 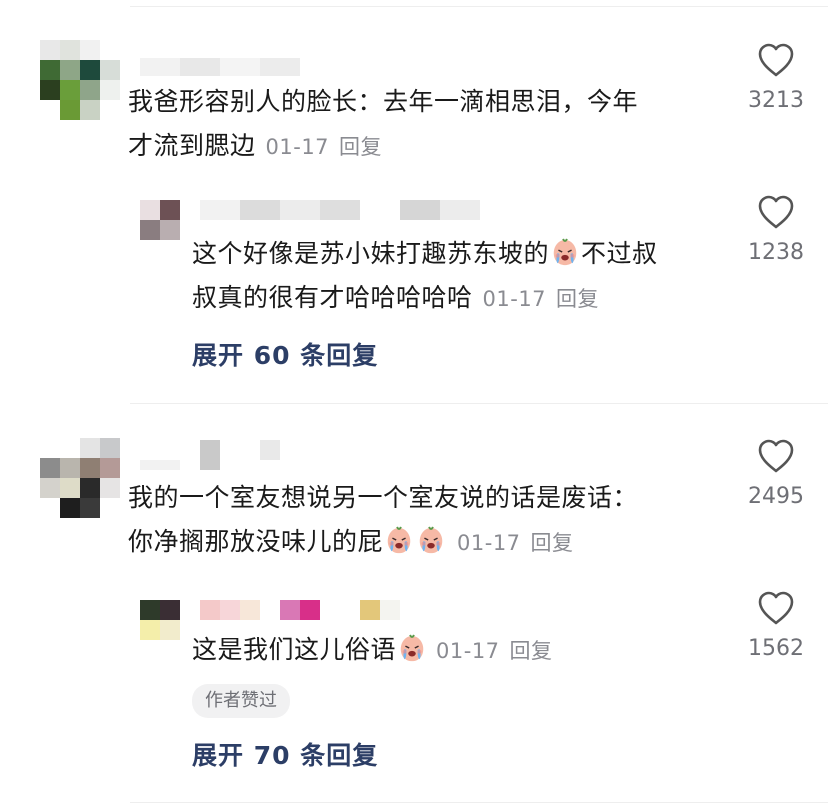 I want to click on like-count: 3213, so click(x=776, y=100).